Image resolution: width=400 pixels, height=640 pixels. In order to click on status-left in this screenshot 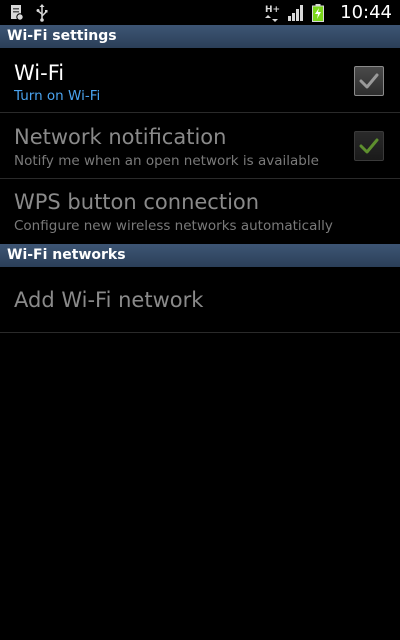, I will do `click(29, 12)`.